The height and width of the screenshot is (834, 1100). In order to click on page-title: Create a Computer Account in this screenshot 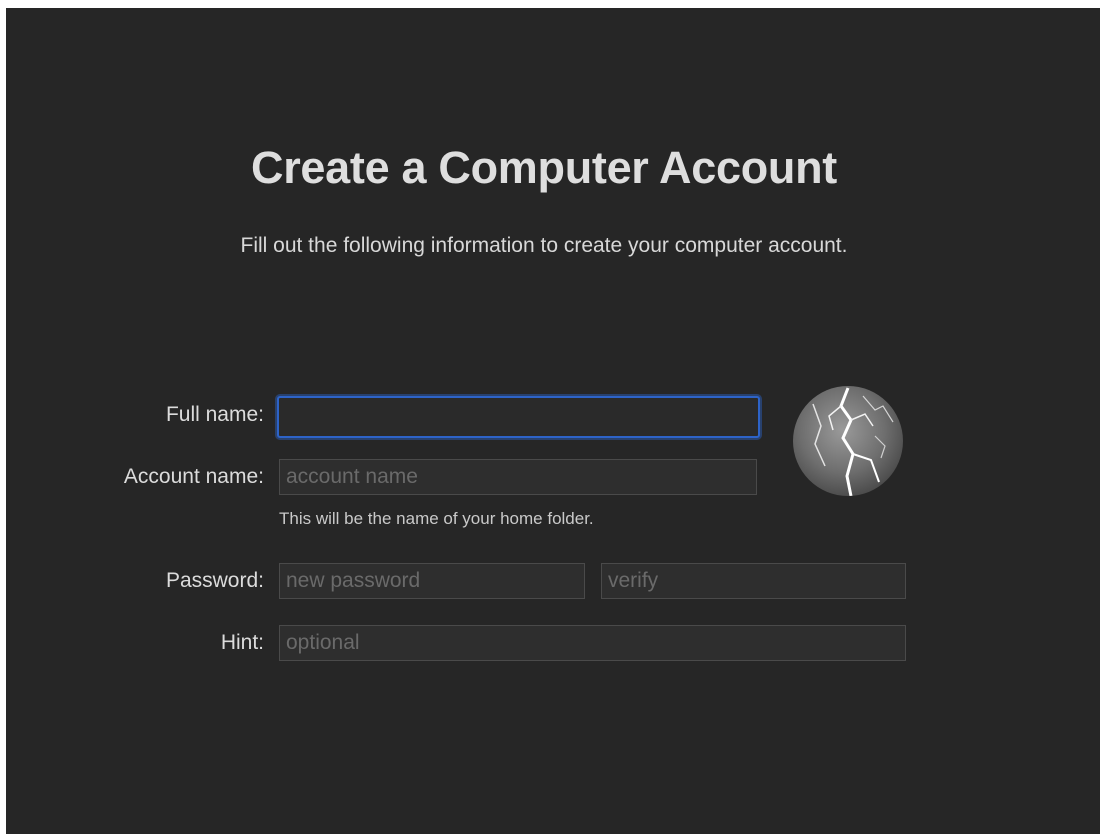, I will do `click(544, 167)`.